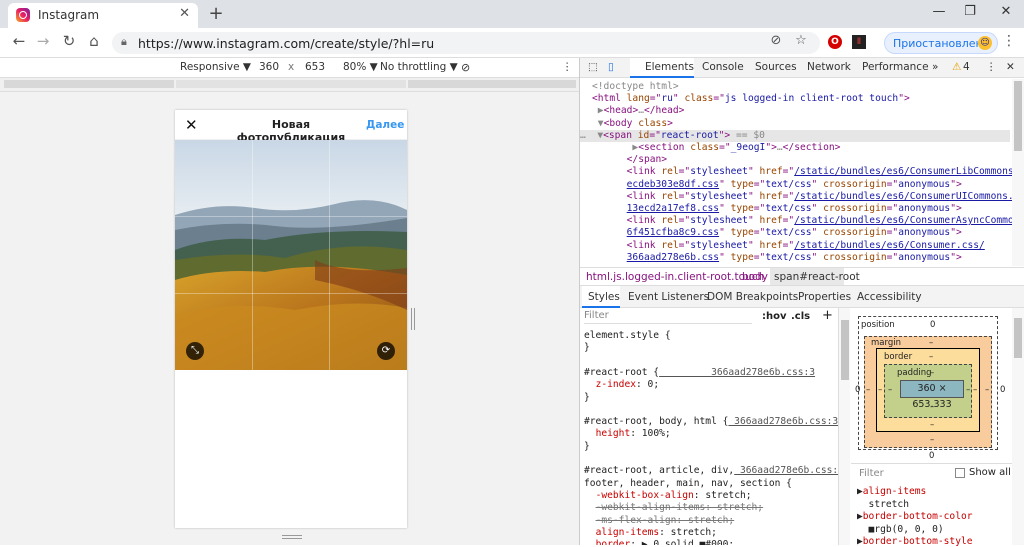 Image resolution: width=1024 pixels, height=547 pixels. I want to click on zoom-select: 80% ▼, so click(360, 67).